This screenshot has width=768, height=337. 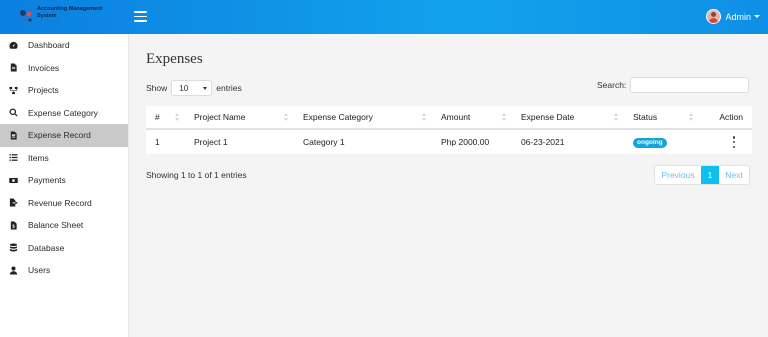 I want to click on sidebar-item-label: Expense Record, so click(x=59, y=135).